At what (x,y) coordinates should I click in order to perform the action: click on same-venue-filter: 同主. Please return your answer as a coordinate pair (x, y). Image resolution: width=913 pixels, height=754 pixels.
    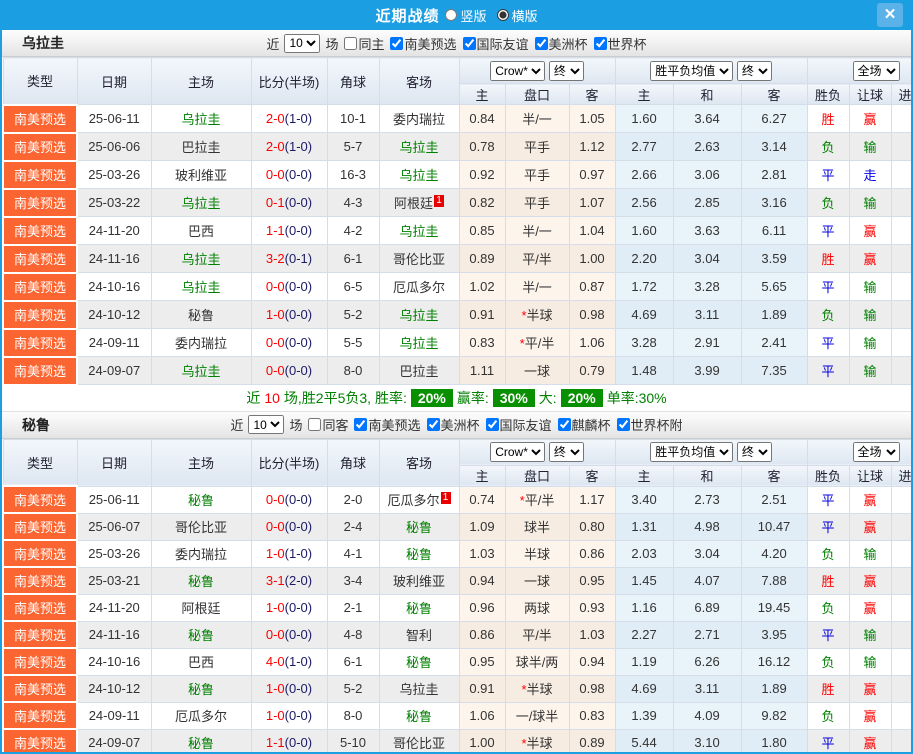
    Looking at the image, I should click on (362, 43).